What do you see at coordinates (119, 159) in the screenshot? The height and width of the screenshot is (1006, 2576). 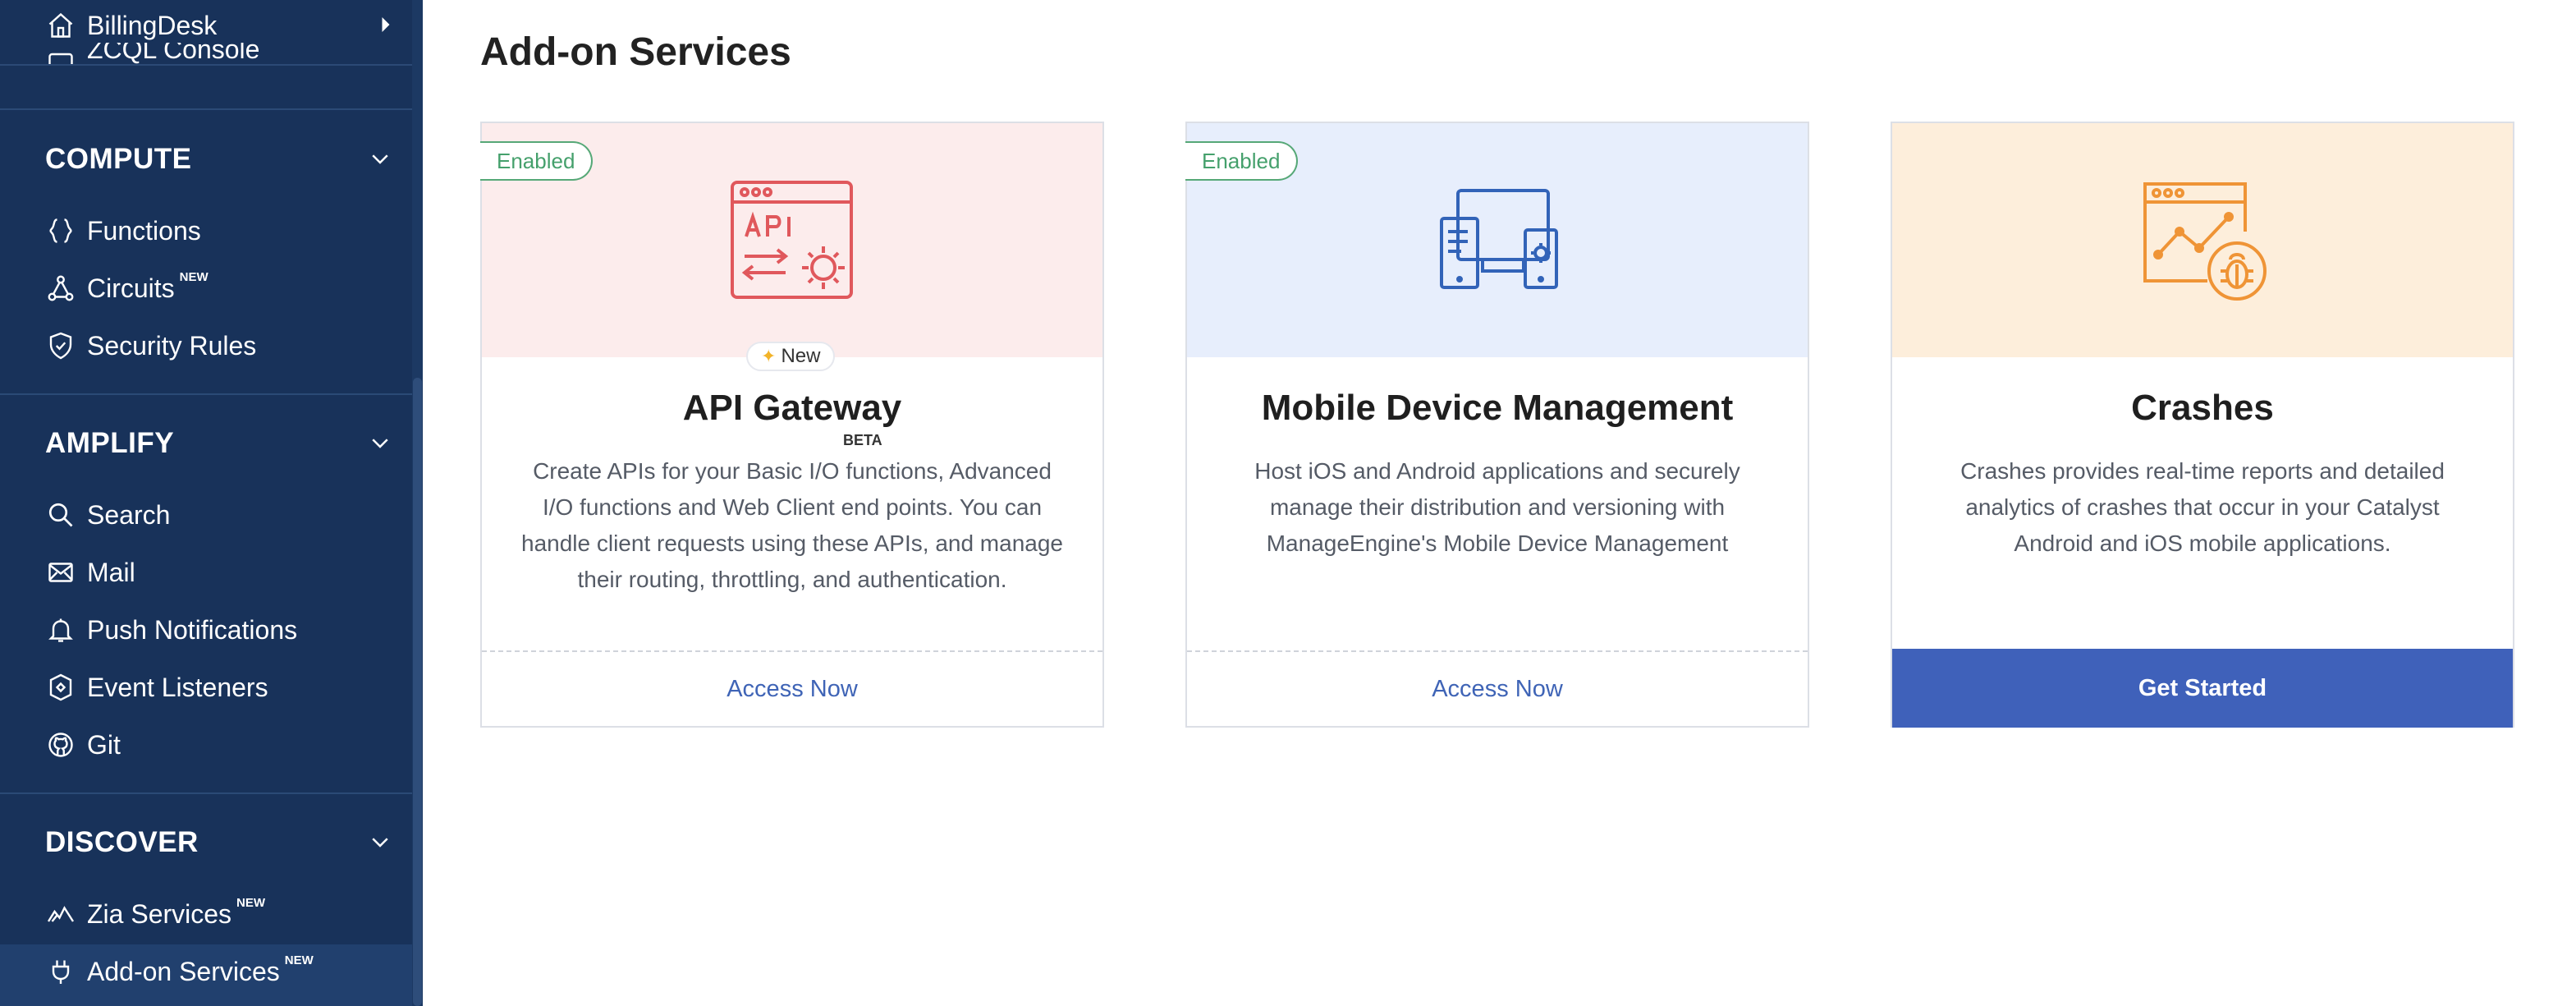 I see `section-title-compute: COMPUTE` at bounding box center [119, 159].